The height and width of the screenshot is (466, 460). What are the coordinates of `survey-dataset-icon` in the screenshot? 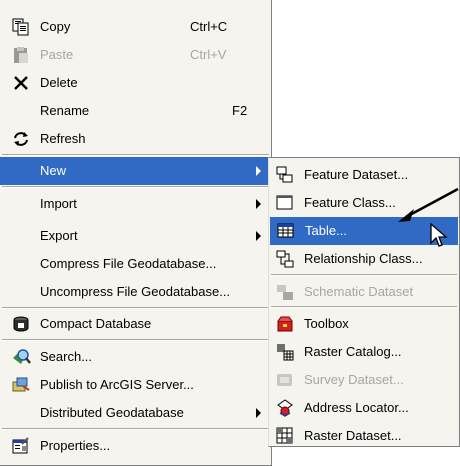 It's located at (285, 380).